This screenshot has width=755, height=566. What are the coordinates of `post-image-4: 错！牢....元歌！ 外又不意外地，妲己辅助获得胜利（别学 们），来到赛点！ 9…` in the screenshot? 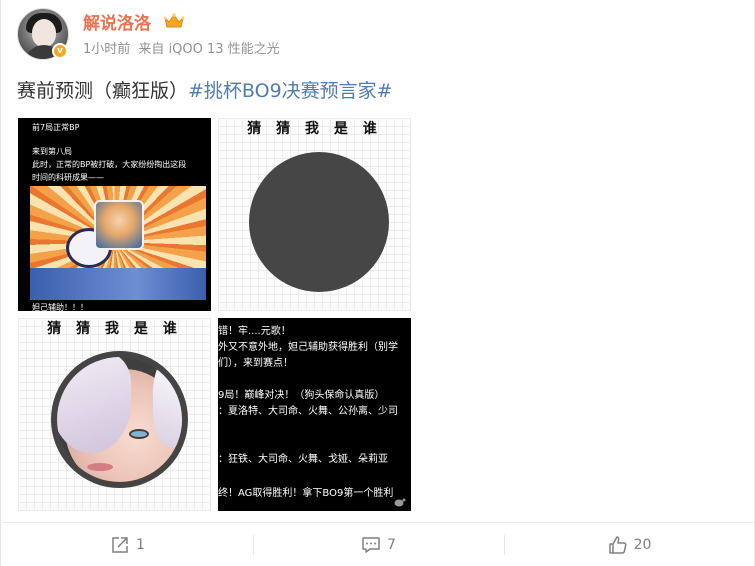 It's located at (314, 414).